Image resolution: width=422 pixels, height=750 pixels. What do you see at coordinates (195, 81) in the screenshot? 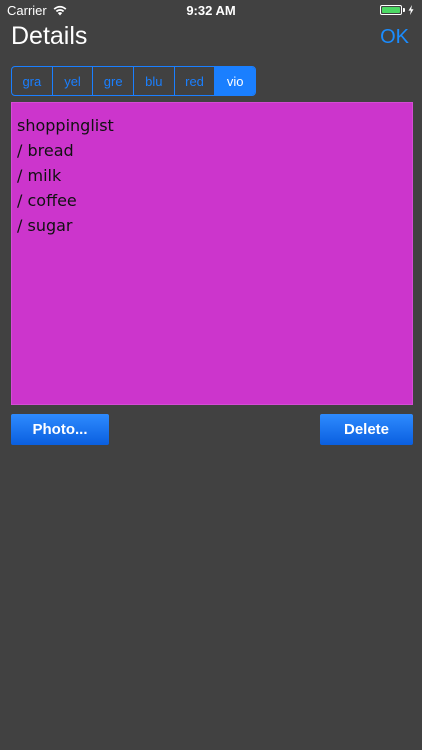
I see `segment-red: red` at bounding box center [195, 81].